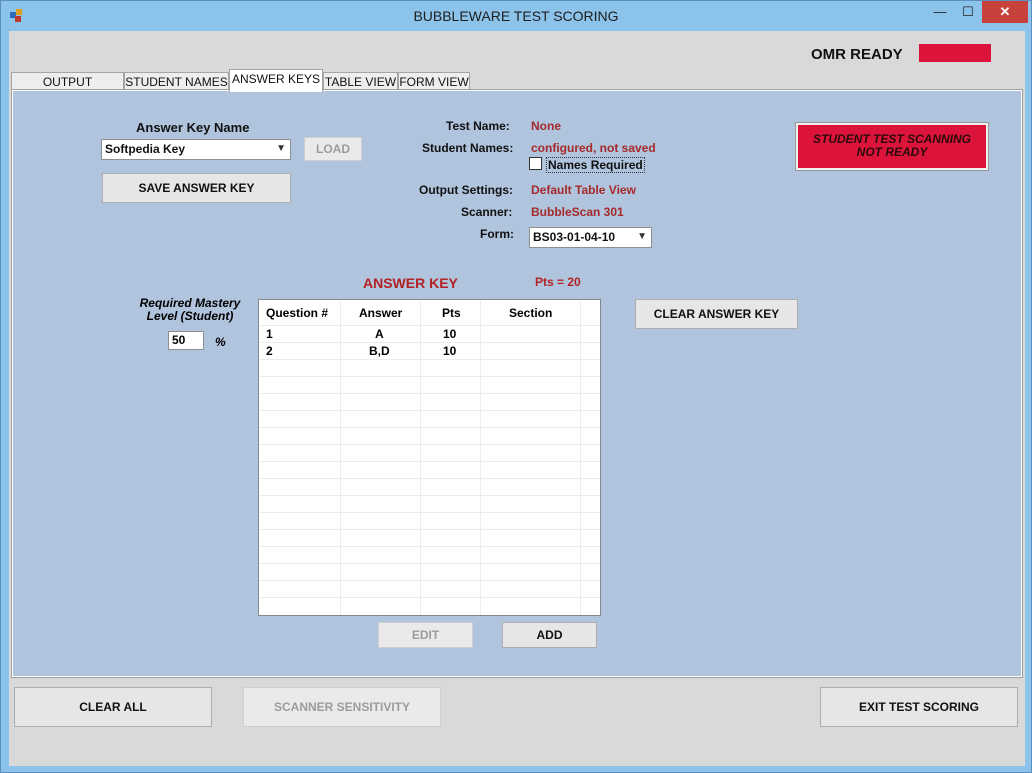 The image size is (1032, 773). What do you see at coordinates (379, 334) in the screenshot?
I see `table-cell: A` at bounding box center [379, 334].